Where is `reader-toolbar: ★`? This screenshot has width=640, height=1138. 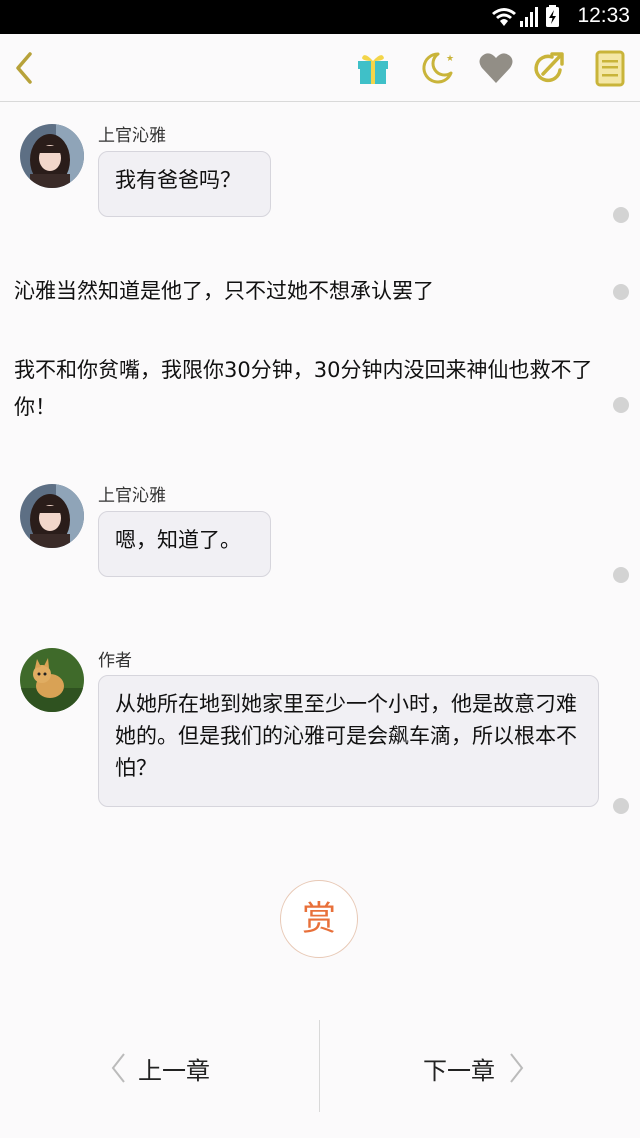
reader-toolbar: ★ is located at coordinates (320, 68).